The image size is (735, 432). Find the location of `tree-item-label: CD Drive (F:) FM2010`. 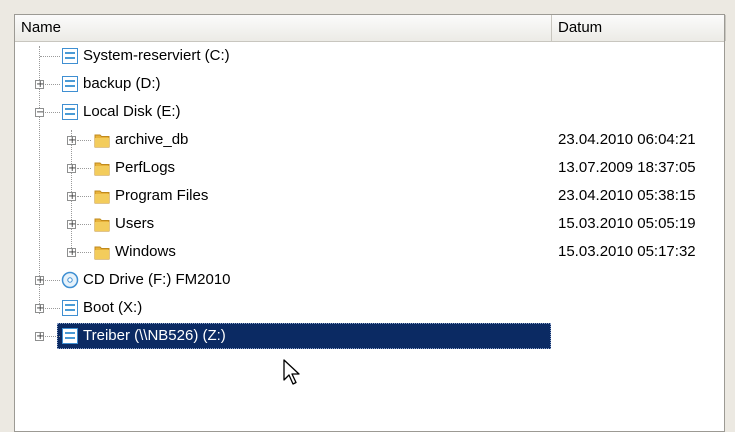

tree-item-label: CD Drive (F:) FM2010 is located at coordinates (157, 279).